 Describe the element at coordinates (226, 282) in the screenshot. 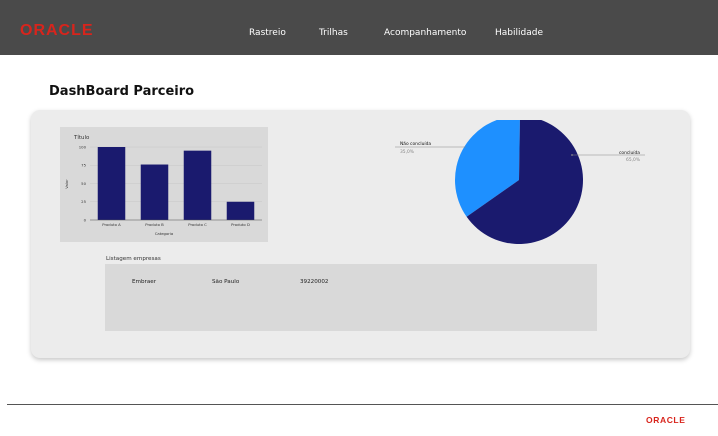

I see `company-city-cell: São Paulo` at that location.